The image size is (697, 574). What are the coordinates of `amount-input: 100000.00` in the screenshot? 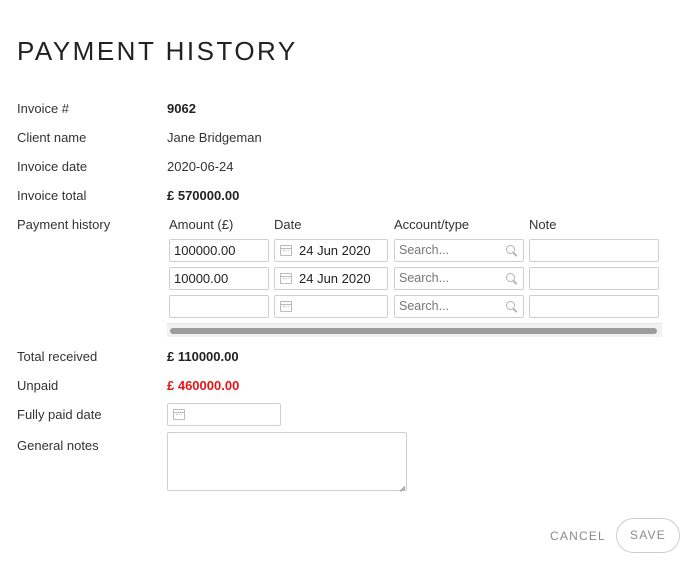 It's located at (219, 250).